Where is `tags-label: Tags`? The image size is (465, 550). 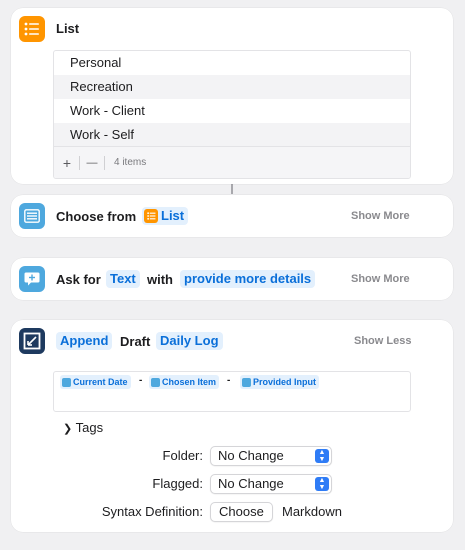 tags-label: Tags is located at coordinates (89, 427).